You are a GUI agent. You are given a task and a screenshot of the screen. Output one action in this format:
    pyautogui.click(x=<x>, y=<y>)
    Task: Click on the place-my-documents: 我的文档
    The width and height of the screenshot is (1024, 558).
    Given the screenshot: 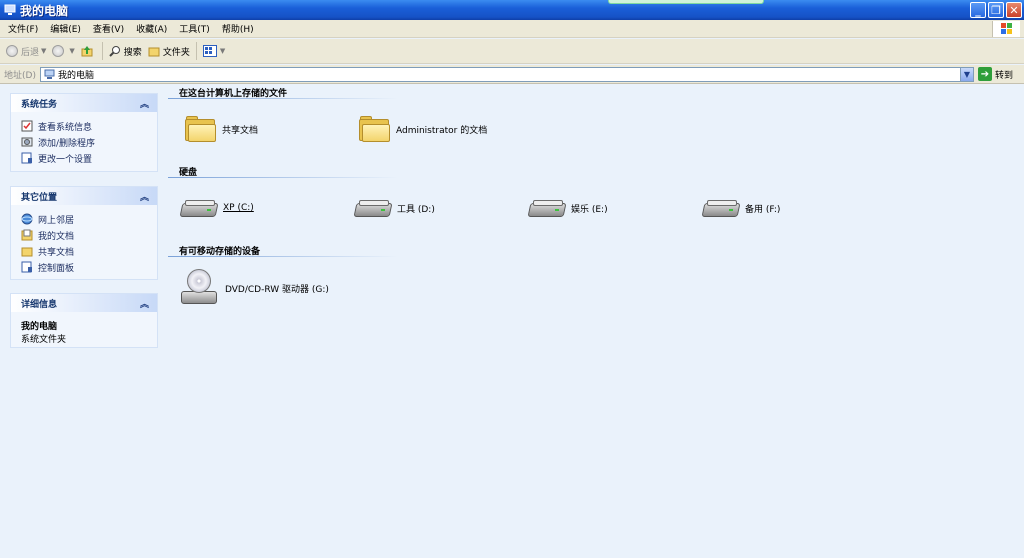 What is the action you would take?
    pyautogui.click(x=84, y=235)
    